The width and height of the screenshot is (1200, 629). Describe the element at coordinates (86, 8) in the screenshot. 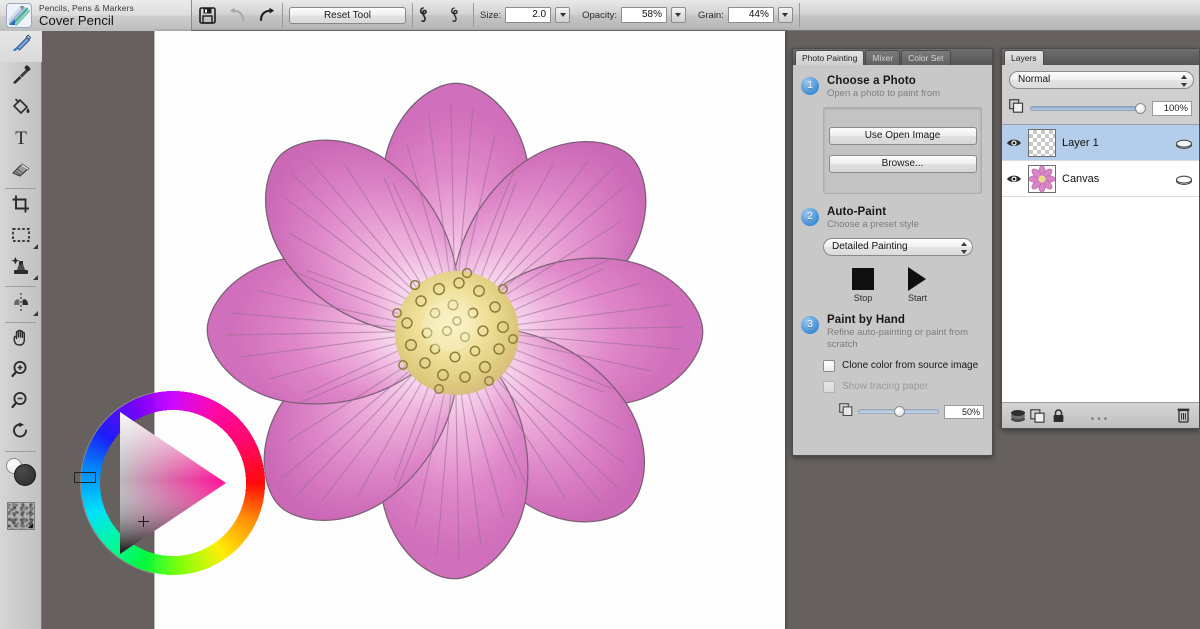

I see `tool-category-label: Pencils, Pens & Markers` at that location.